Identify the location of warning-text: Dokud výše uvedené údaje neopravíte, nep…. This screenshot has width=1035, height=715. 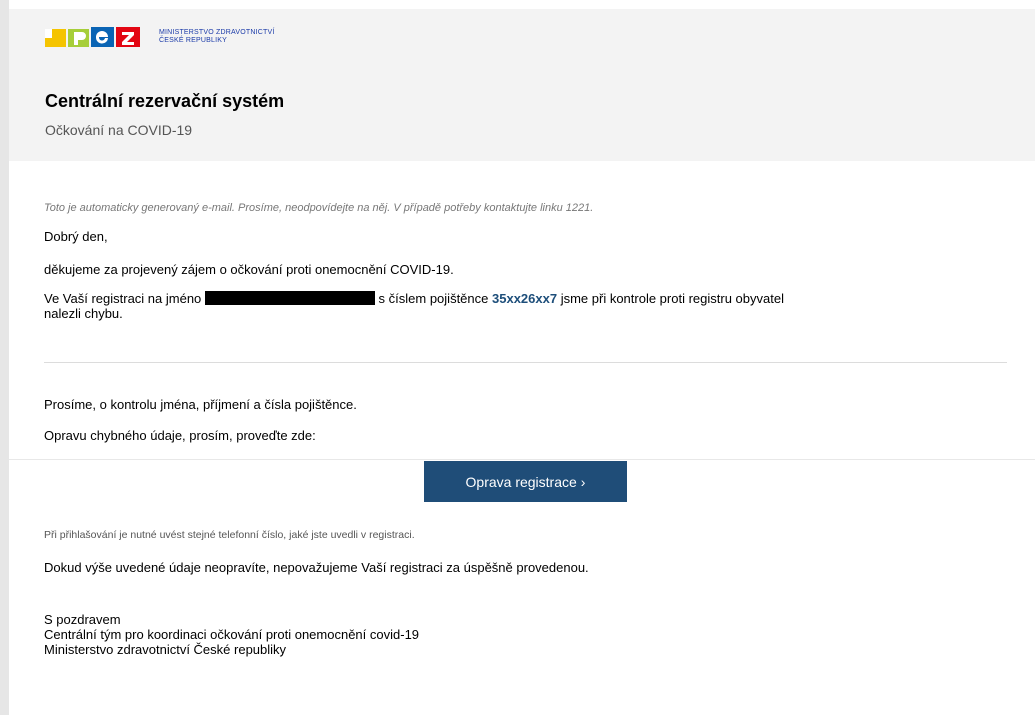
(316, 567).